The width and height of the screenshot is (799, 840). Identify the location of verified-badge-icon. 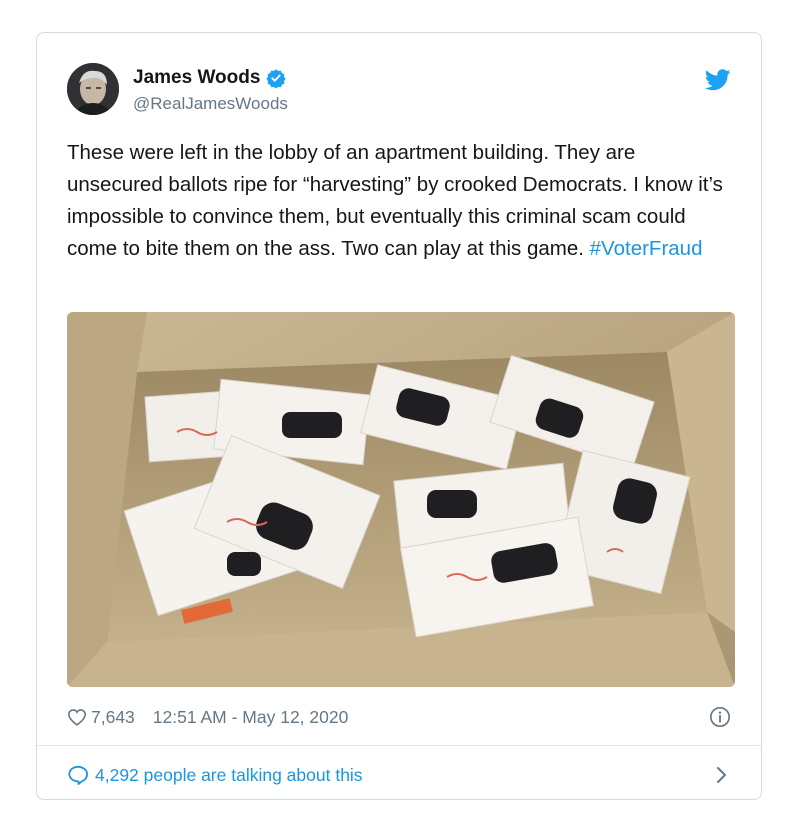
(276, 78).